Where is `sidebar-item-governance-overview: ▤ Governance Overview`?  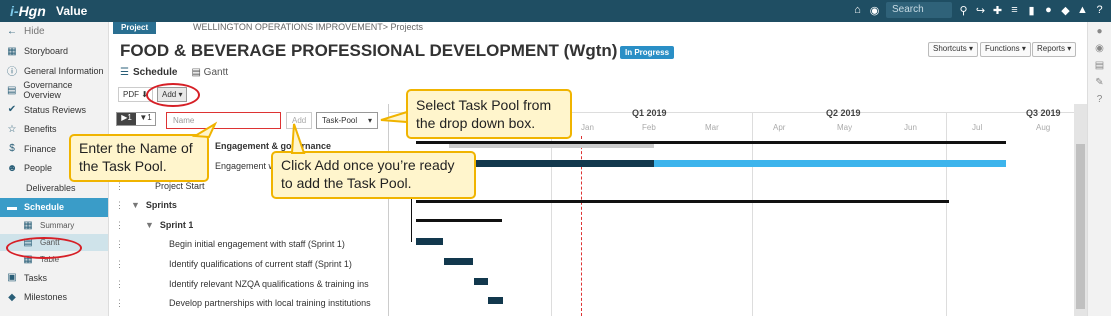 sidebar-item-governance-overview: ▤ Governance Overview is located at coordinates (54, 90).